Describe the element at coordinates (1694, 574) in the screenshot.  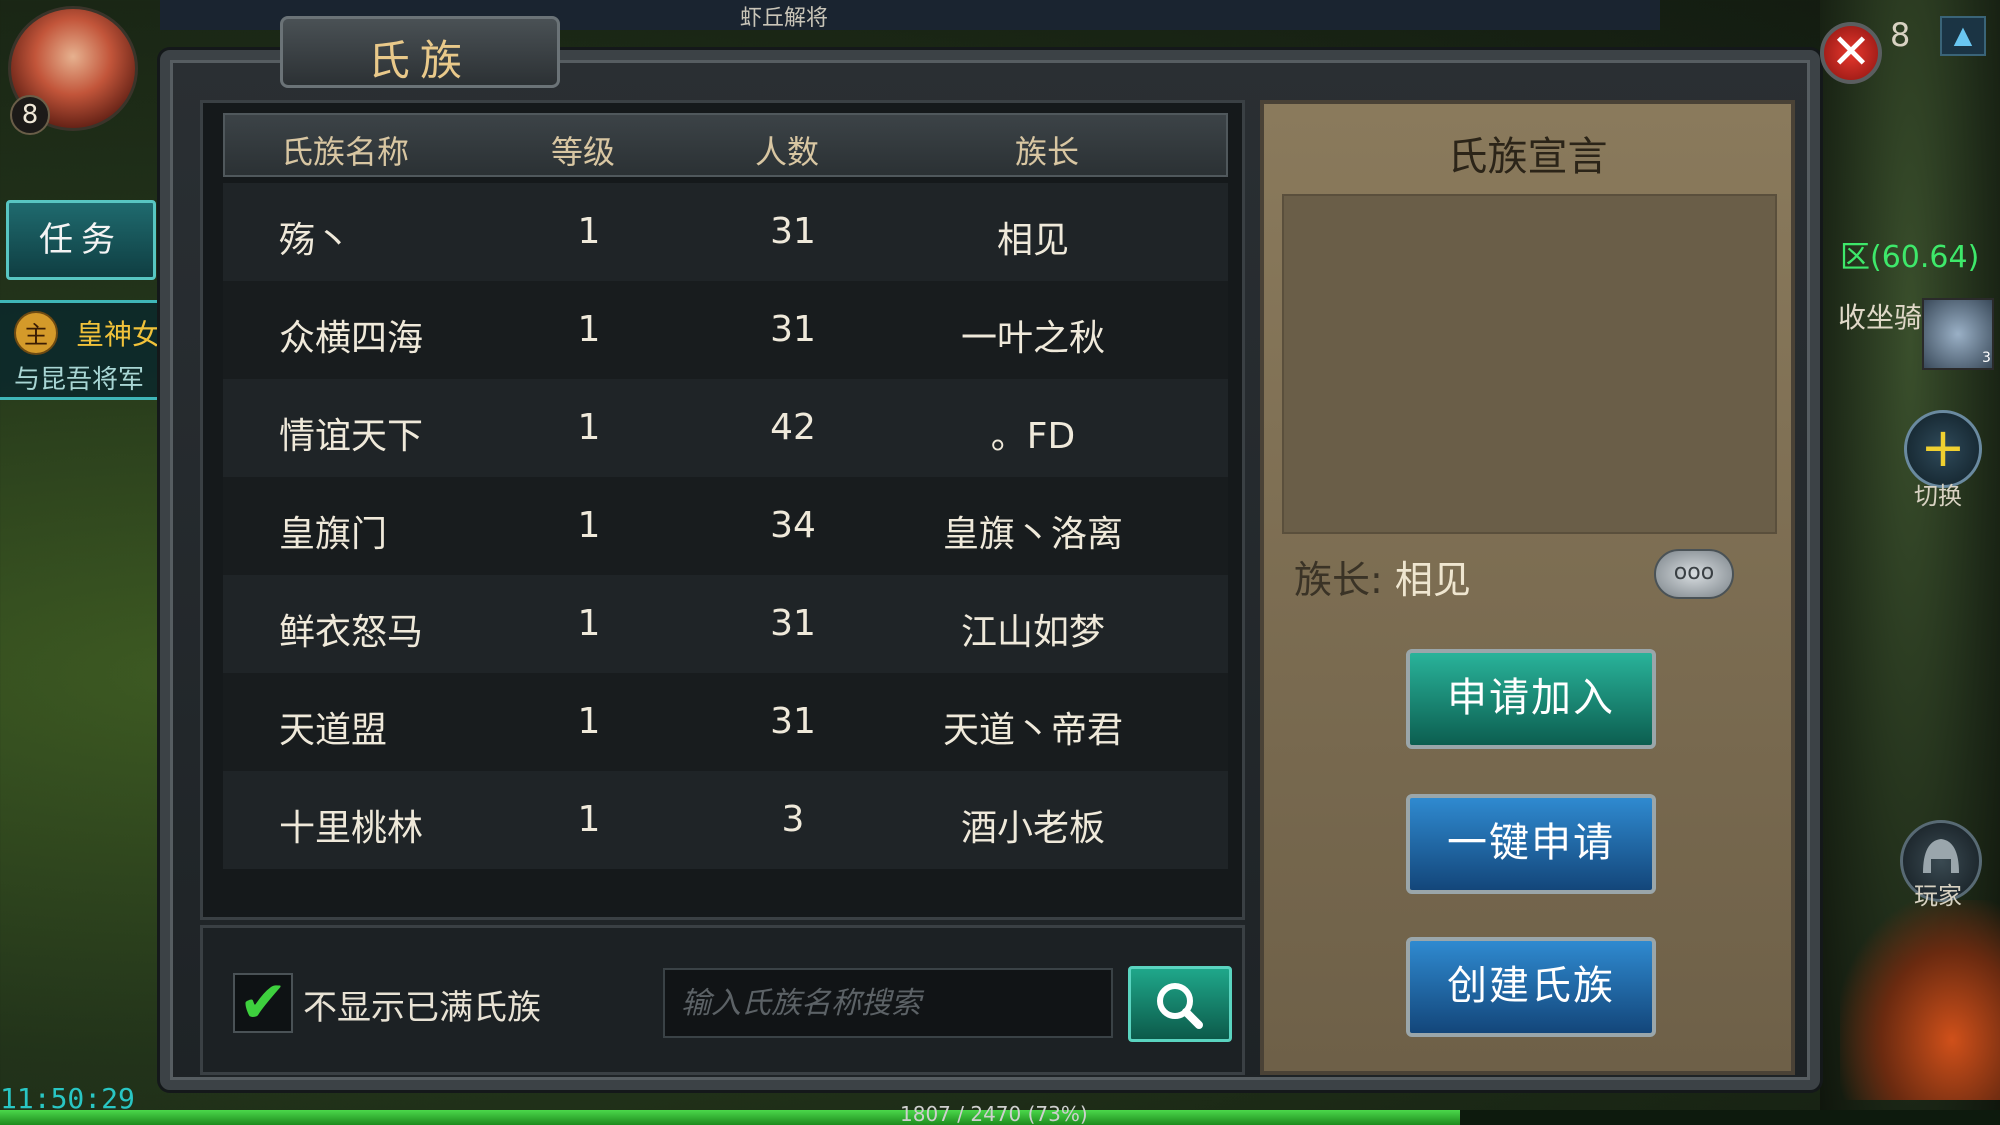
I see `chat-icon: ooo` at that location.